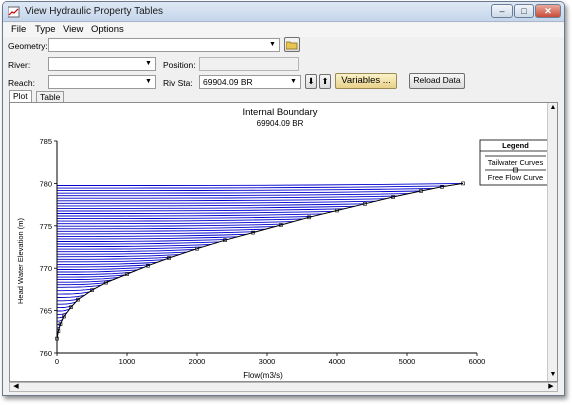  Describe the element at coordinates (407, 361) in the screenshot. I see `x-tick-label: 5000` at that location.